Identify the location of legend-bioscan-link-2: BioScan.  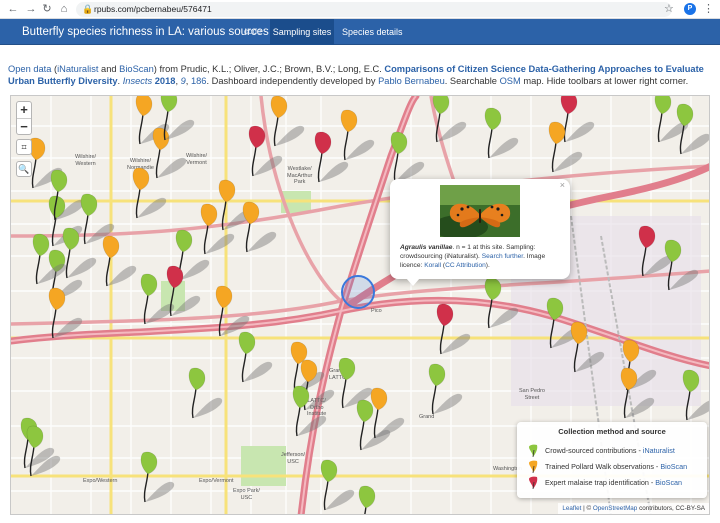
(668, 482).